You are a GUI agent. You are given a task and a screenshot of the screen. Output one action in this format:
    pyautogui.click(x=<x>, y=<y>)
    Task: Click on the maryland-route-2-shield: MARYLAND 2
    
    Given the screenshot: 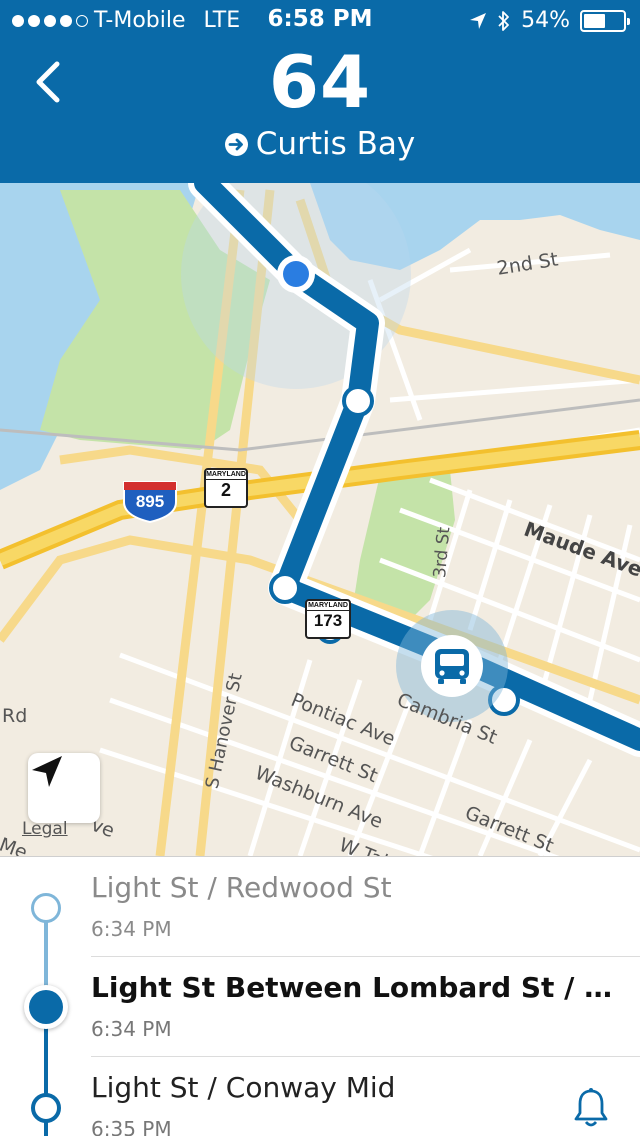 What is the action you would take?
    pyautogui.click(x=226, y=488)
    